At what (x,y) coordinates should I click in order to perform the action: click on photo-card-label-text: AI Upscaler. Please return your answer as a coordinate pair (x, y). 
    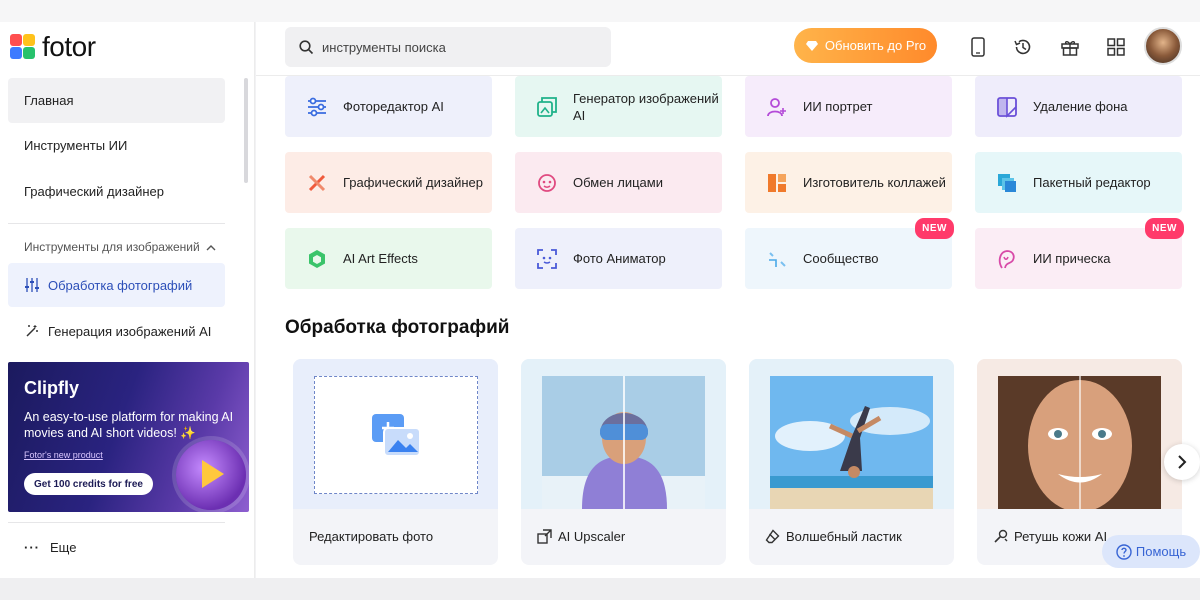
    Looking at the image, I should click on (592, 536).